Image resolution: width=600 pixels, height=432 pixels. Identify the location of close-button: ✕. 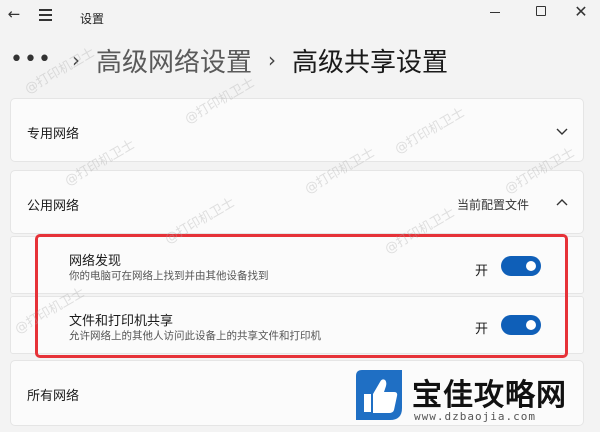
(581, 14).